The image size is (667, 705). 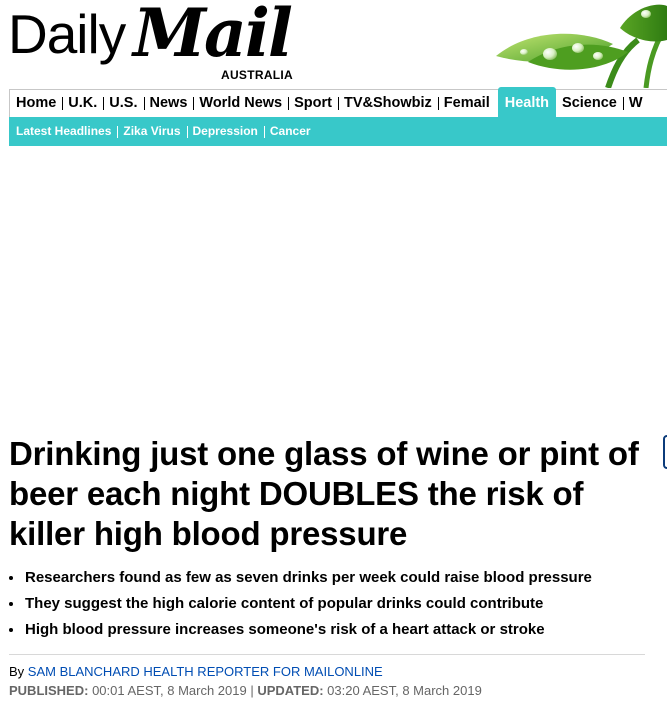 What do you see at coordinates (313, 103) in the screenshot?
I see `nav-item-sport: Sport` at bounding box center [313, 103].